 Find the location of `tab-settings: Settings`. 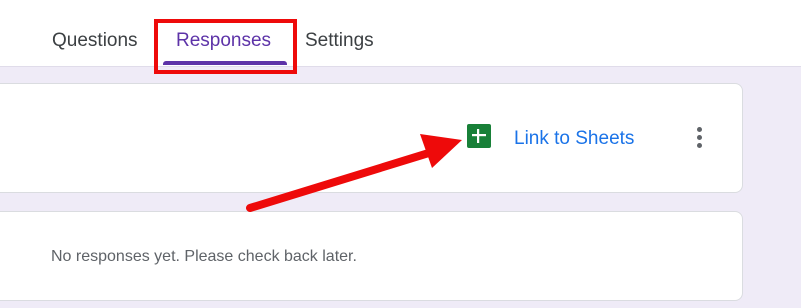

tab-settings: Settings is located at coordinates (339, 41).